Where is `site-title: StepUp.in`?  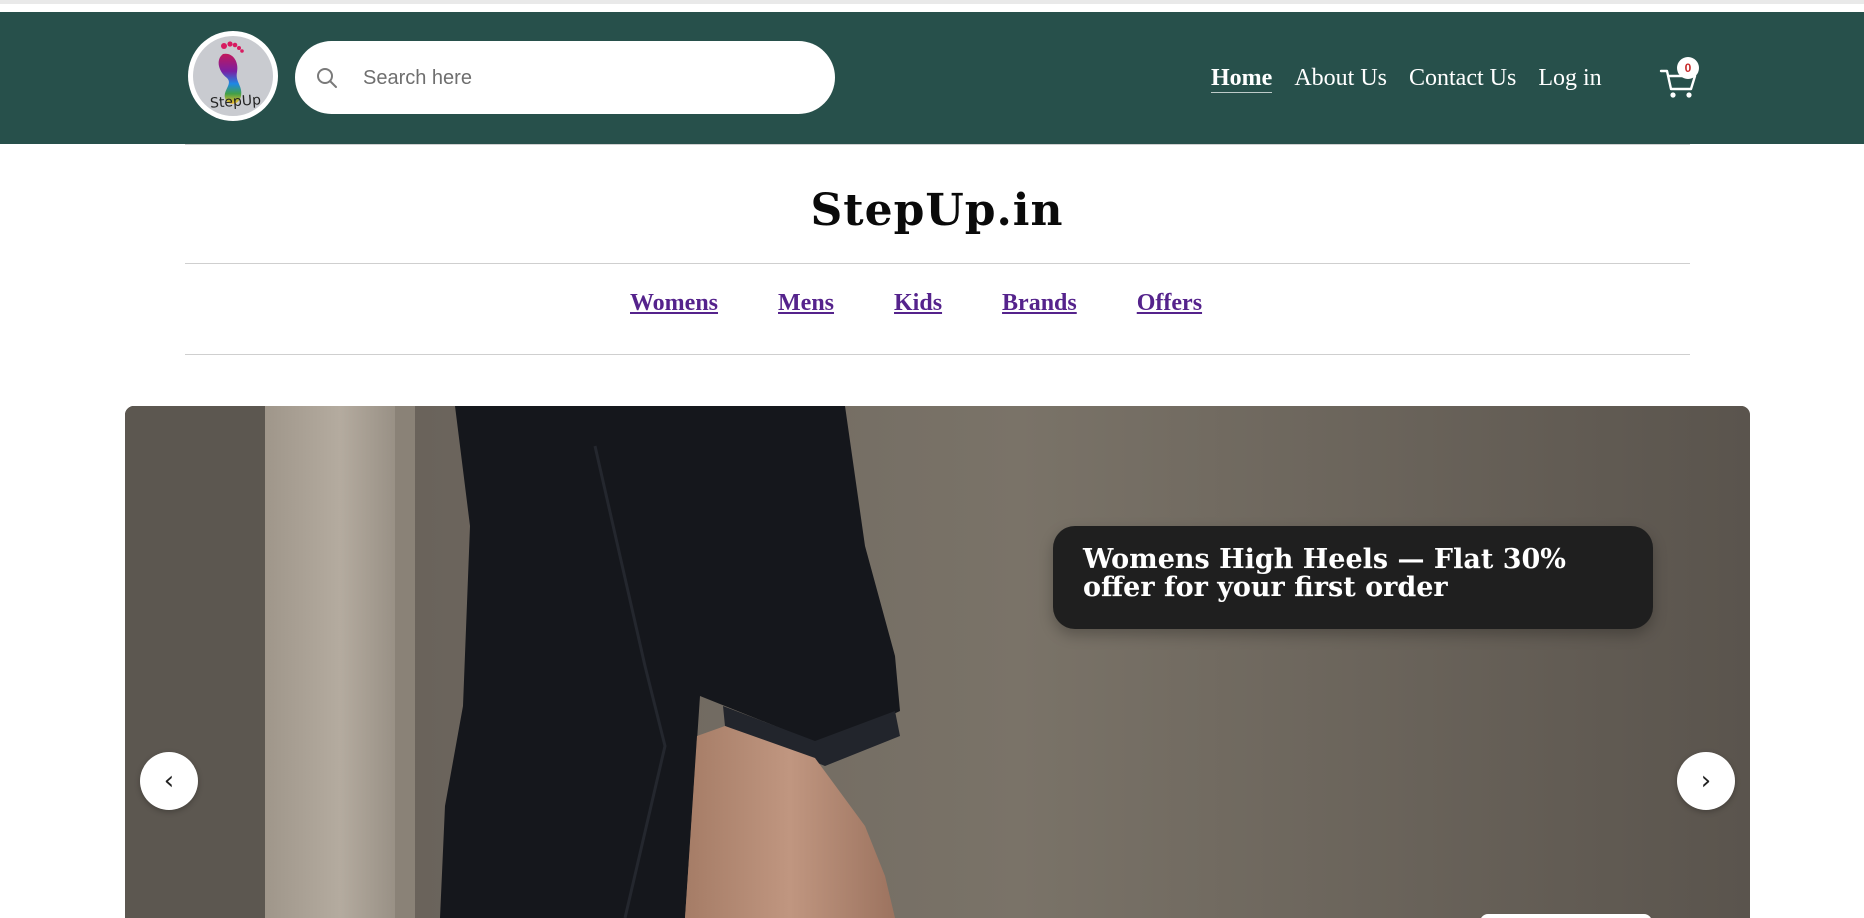 site-title: StepUp.in is located at coordinates (937, 210).